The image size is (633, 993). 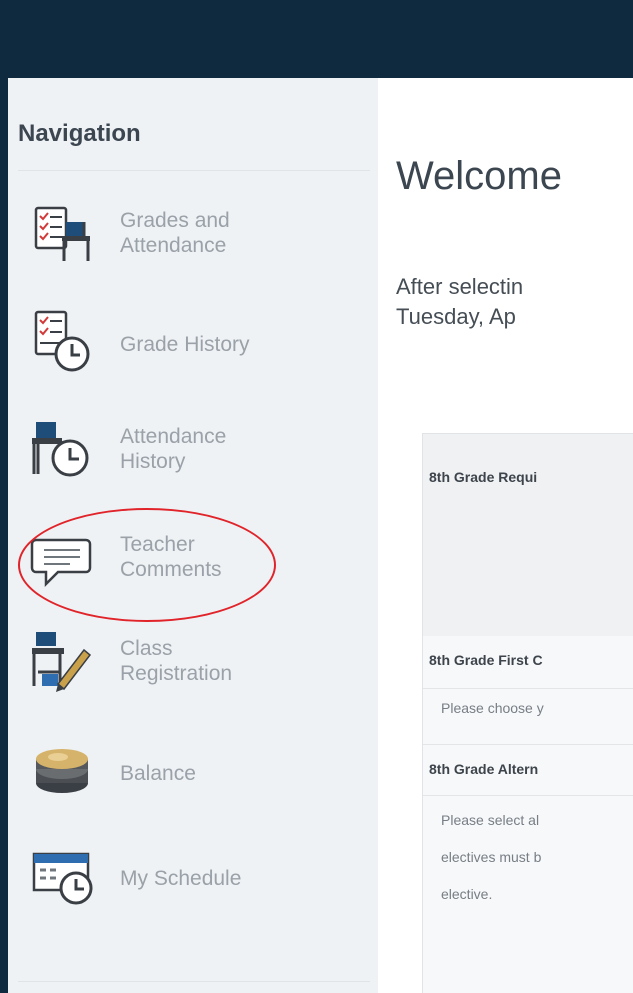 What do you see at coordinates (185, 344) in the screenshot?
I see `nav-label-grade-history: Grade History` at bounding box center [185, 344].